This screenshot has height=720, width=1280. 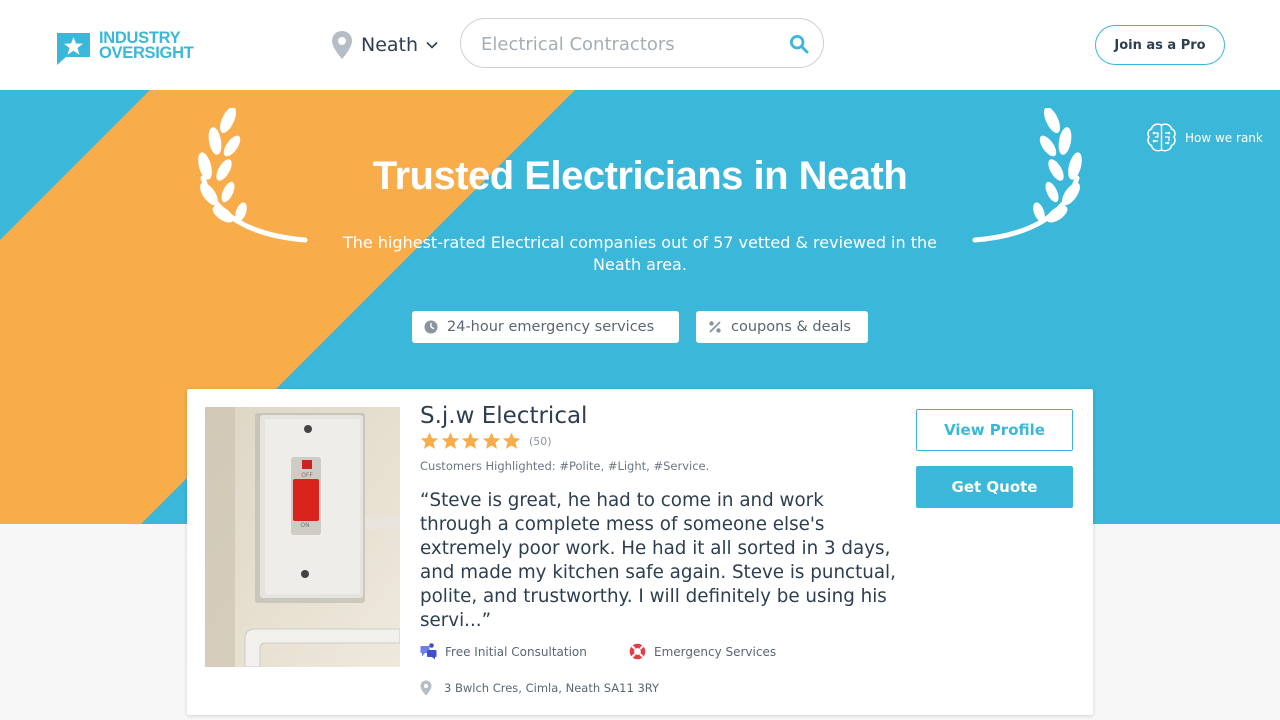 I want to click on view-profile-button: View Profile, so click(x=994, y=430).